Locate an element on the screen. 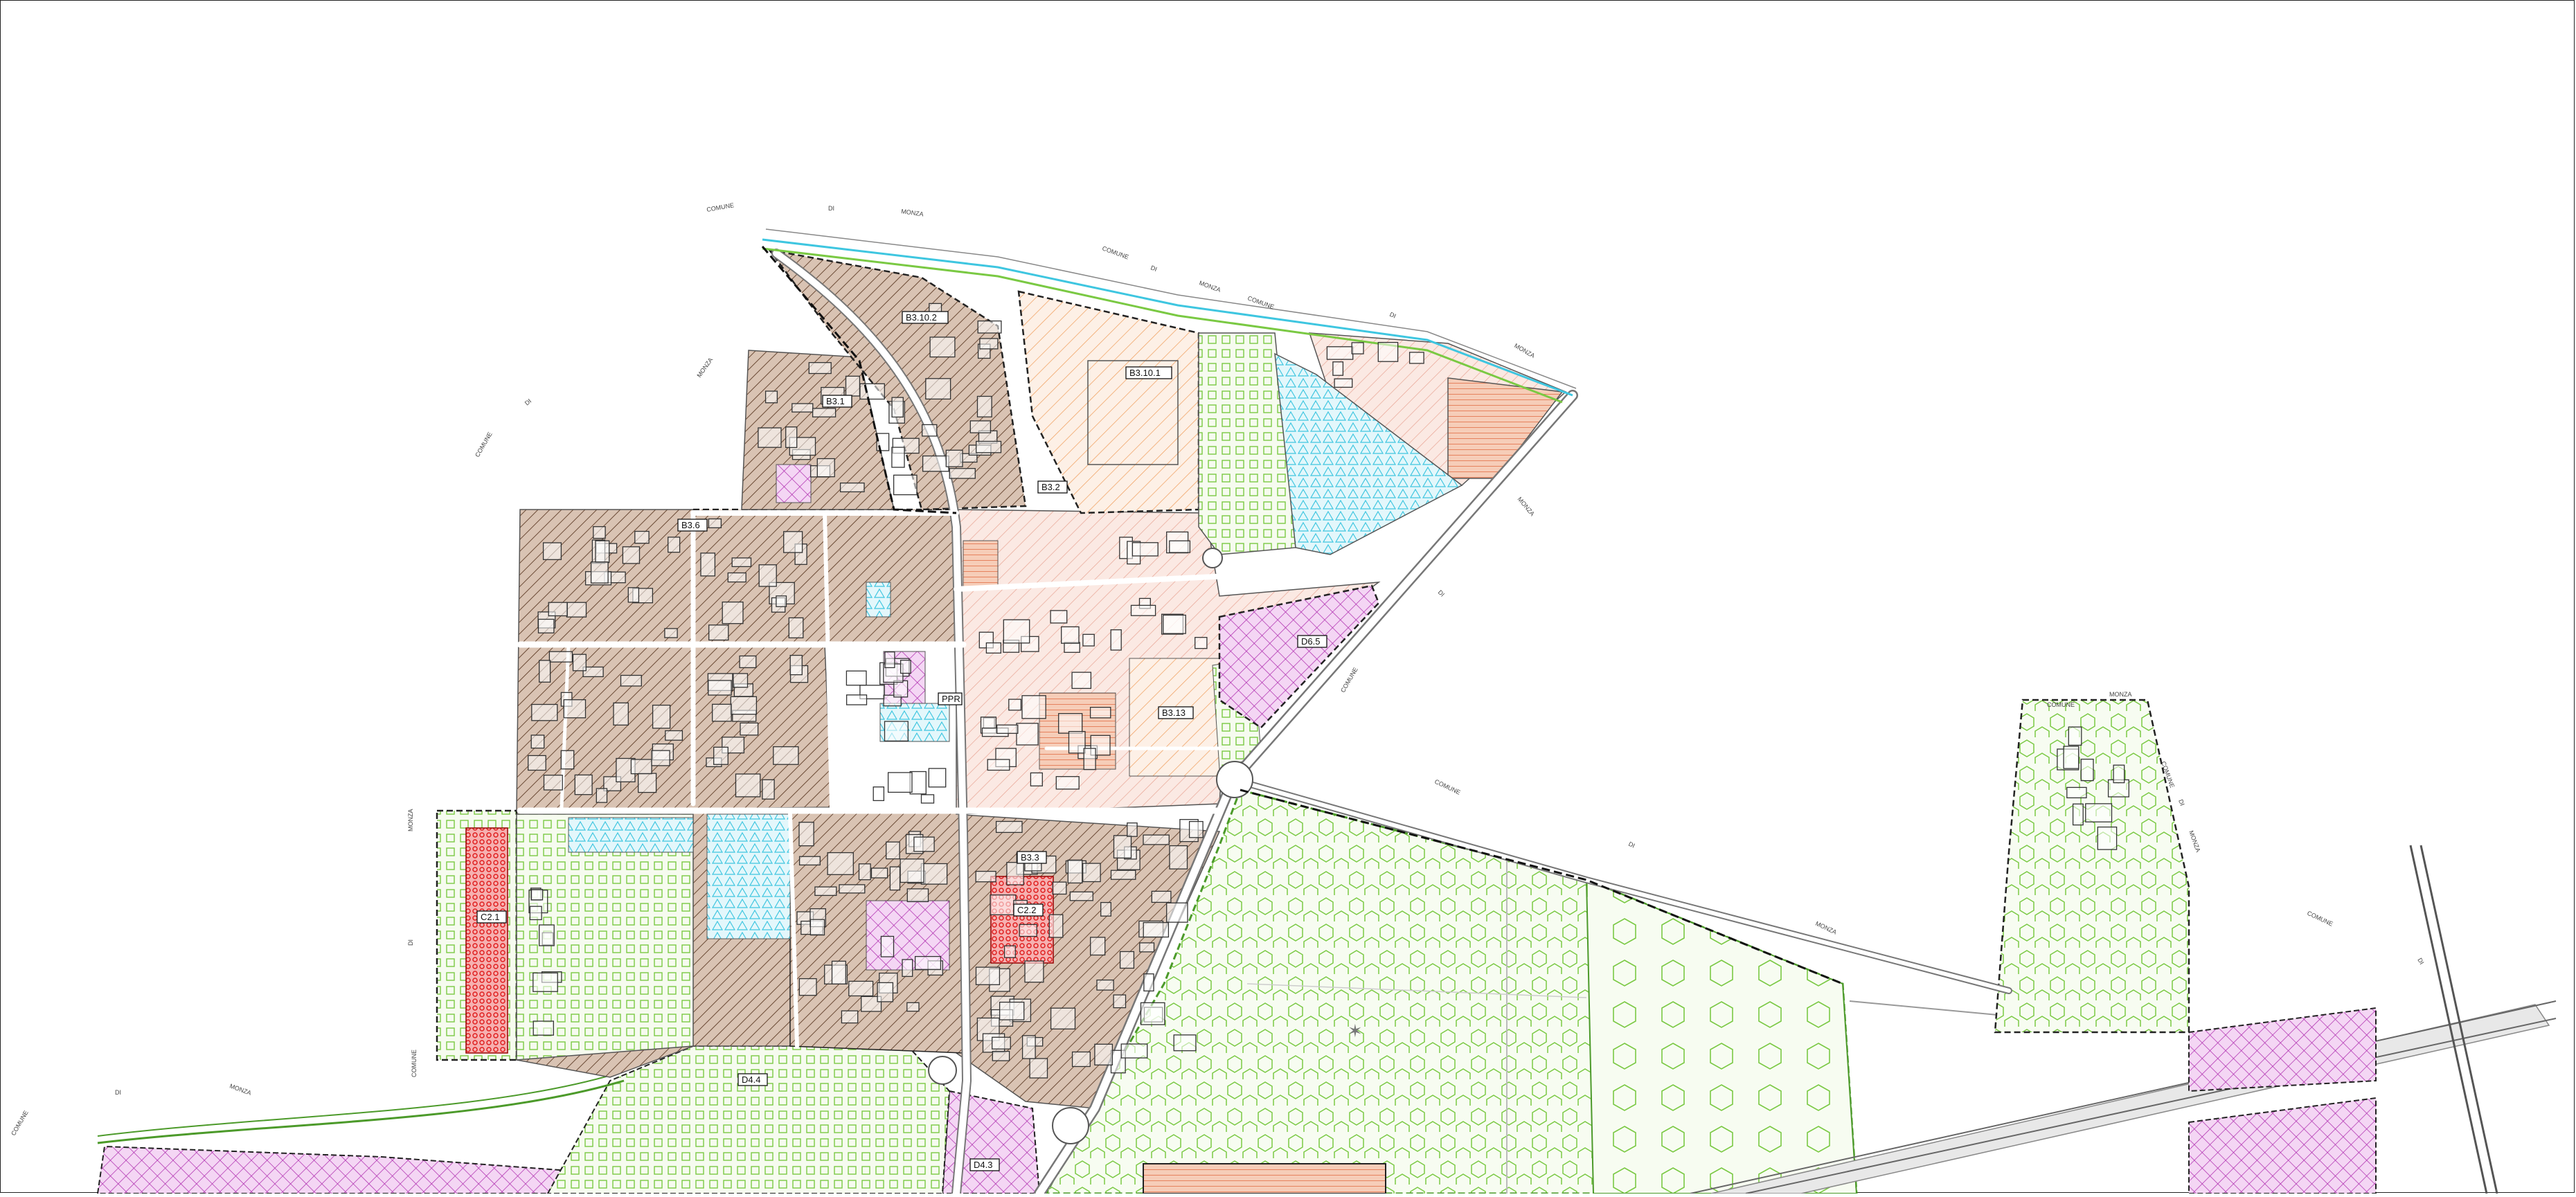  svg-text: D4.4 is located at coordinates (751, 1079).